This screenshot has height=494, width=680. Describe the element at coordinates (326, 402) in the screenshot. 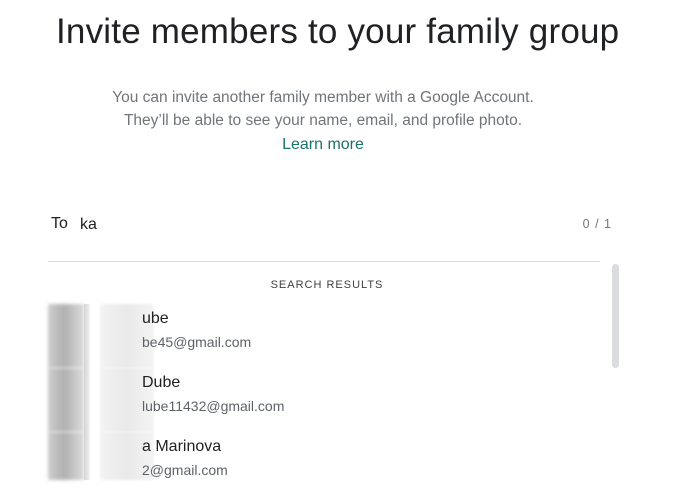

I see `search-result-item: Dube lube11432@gmail.com` at that location.